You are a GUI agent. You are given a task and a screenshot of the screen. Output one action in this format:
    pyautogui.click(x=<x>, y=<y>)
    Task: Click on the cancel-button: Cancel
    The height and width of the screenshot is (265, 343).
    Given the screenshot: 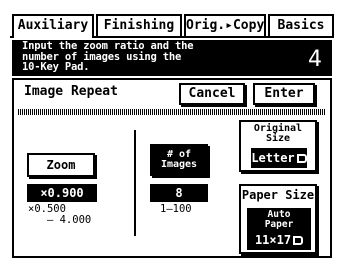 What is the action you would take?
    pyautogui.click(x=212, y=94)
    